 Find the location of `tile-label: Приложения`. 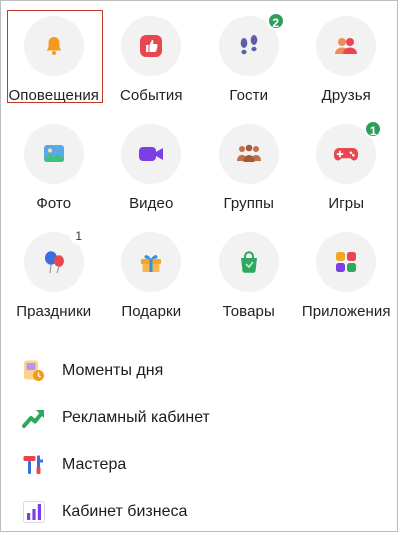

tile-label: Приложения is located at coordinates (346, 311).